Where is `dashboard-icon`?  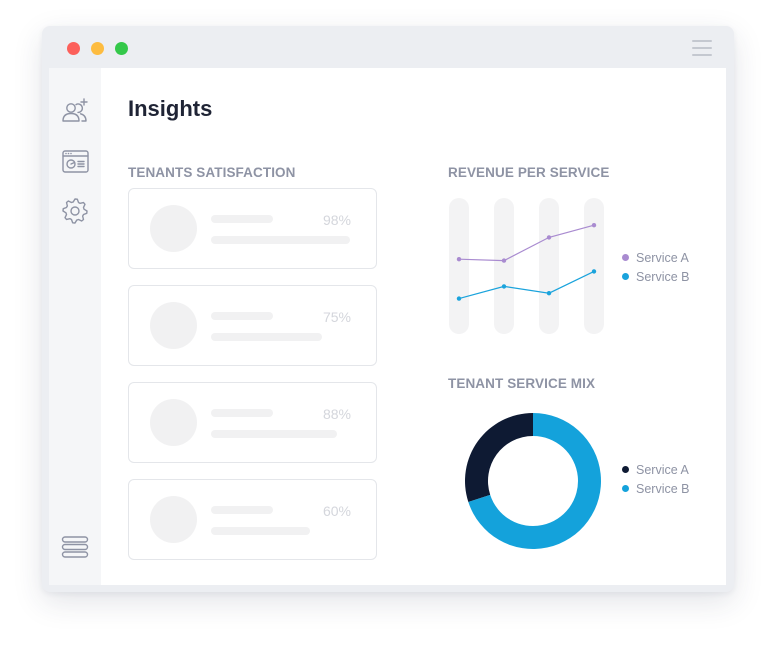 dashboard-icon is located at coordinates (75, 161).